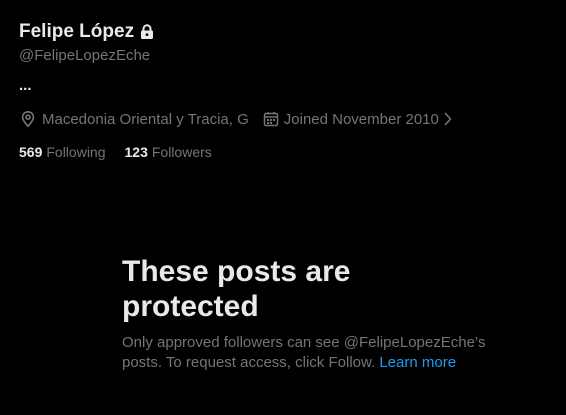  What do you see at coordinates (76, 152) in the screenshot?
I see `following-label: Following` at bounding box center [76, 152].